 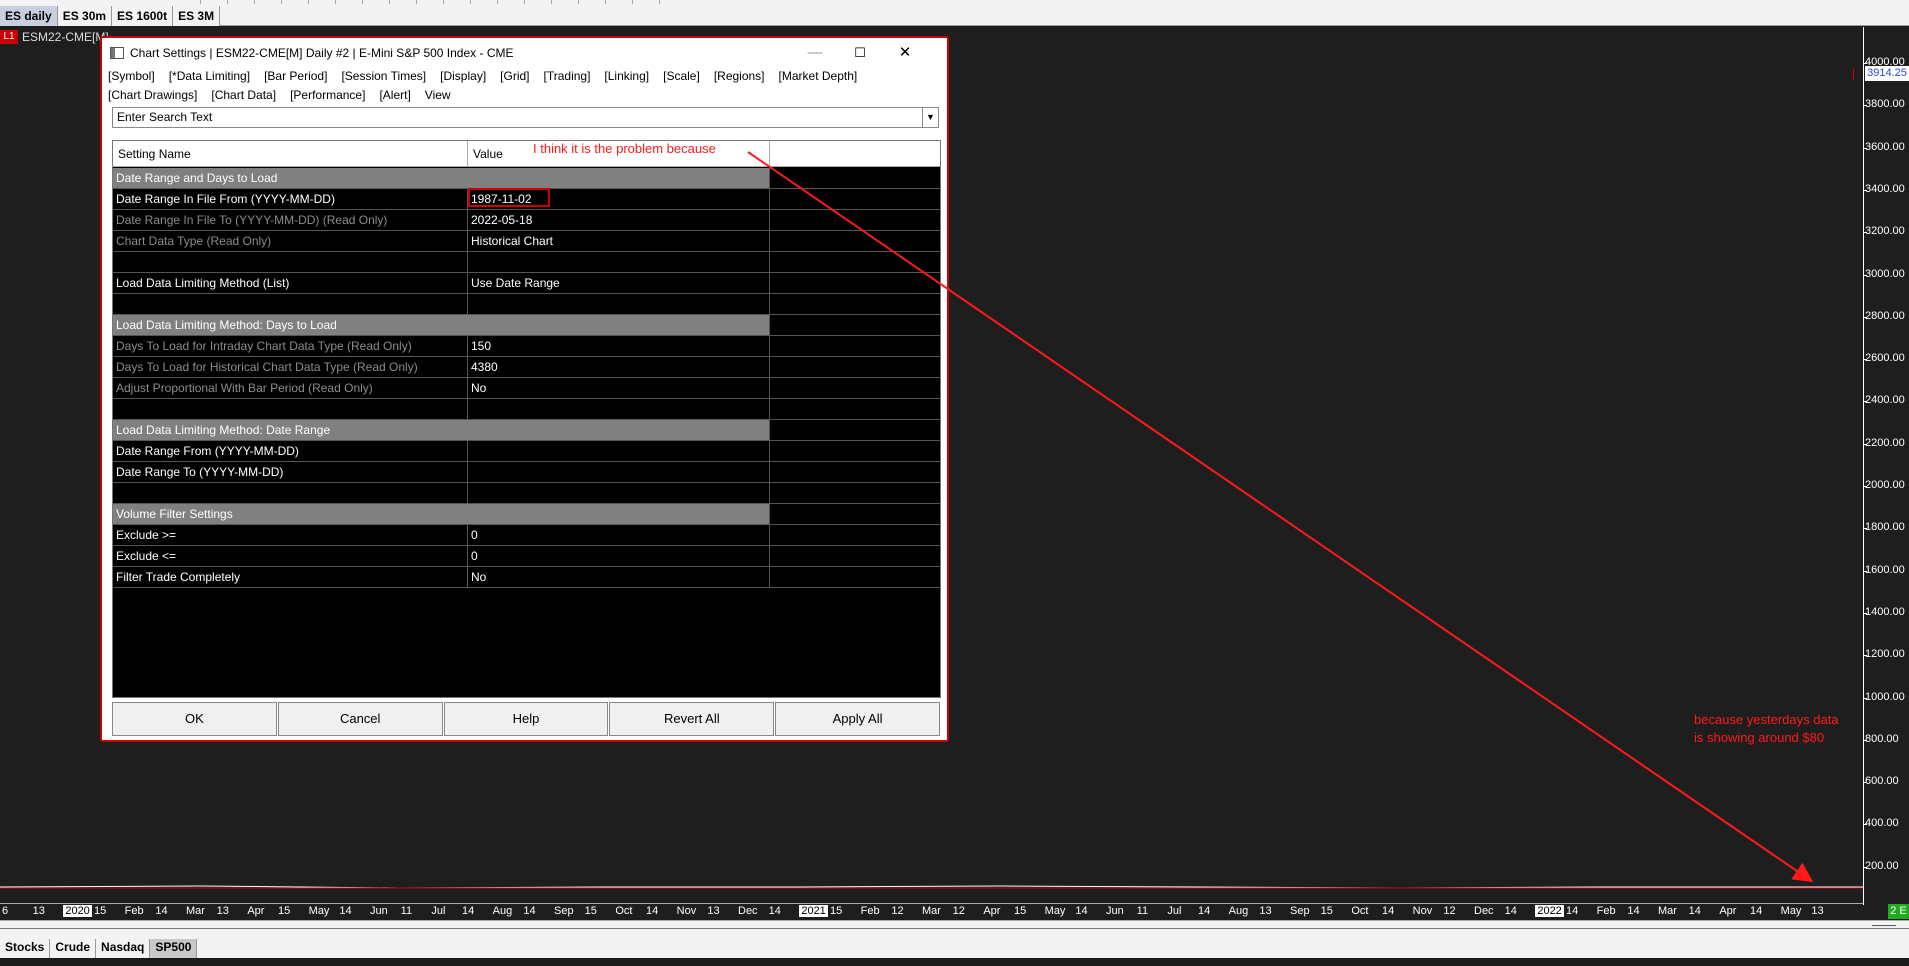 I want to click on chartbook-tab: SP500, so click(x=174, y=948).